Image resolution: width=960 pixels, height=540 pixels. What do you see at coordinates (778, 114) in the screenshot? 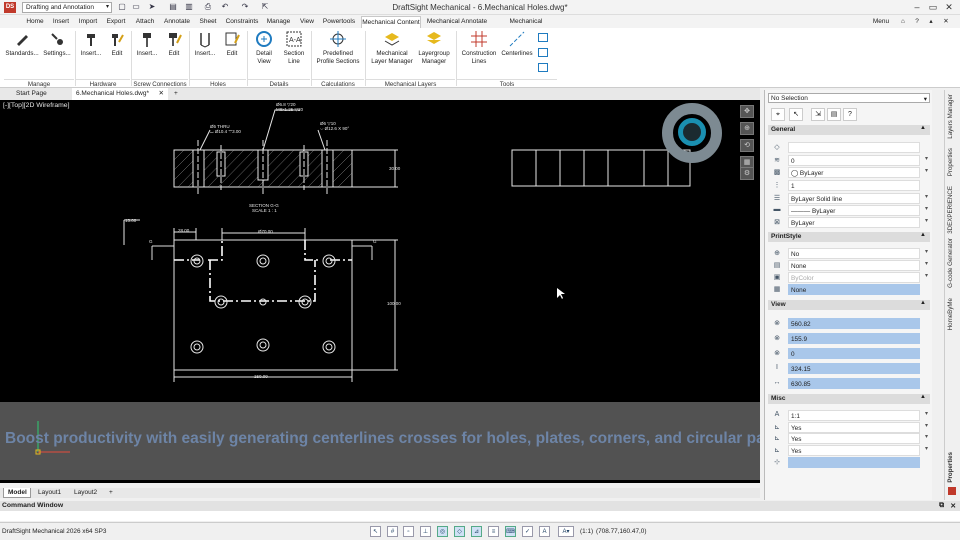
I see `toggle-pickadd-icon: ⌖` at bounding box center [778, 114].